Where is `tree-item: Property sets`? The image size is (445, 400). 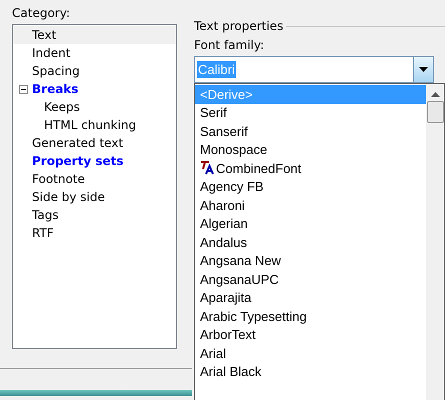
tree-item: Property sets is located at coordinates (94, 161).